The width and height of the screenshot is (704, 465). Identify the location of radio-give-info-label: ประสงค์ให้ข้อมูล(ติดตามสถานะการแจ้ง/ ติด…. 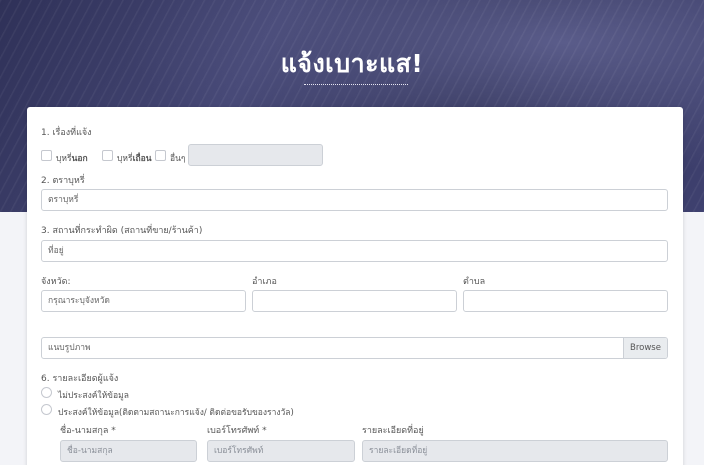
(176, 413).